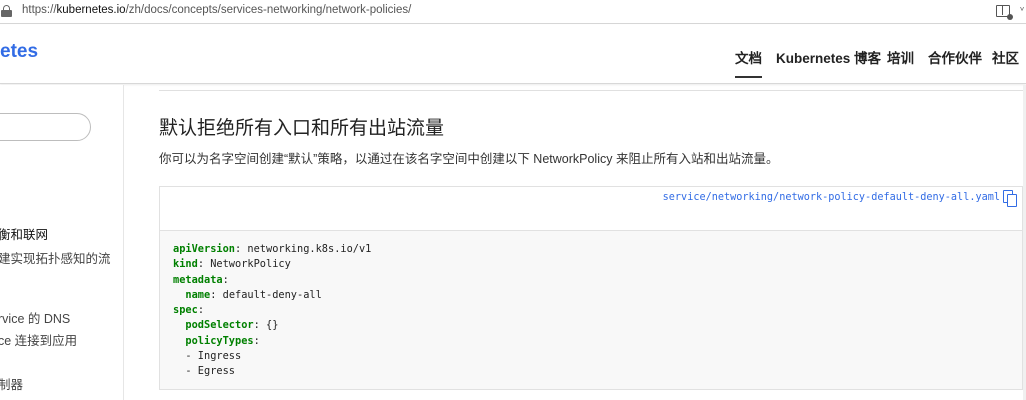  What do you see at coordinates (55, 257) in the screenshot?
I see `sidebar-item-topology: 建实现拓扑感知的流` at bounding box center [55, 257].